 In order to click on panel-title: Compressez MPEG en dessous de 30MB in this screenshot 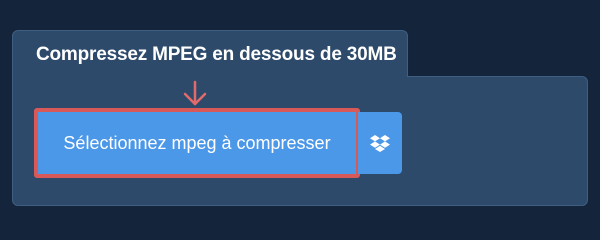, I will do `click(216, 54)`.